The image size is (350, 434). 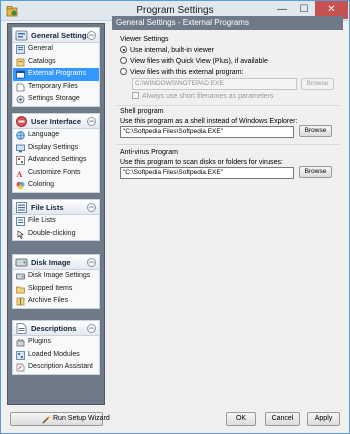 I want to click on sidebar-item-label: Loaded Modules, so click(x=54, y=354).